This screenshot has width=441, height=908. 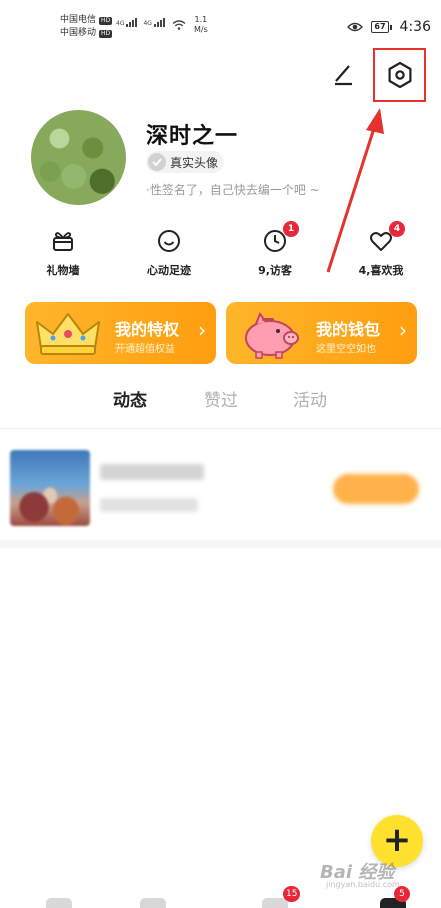 I want to click on privilege-title: 我的特权, so click(x=147, y=329).